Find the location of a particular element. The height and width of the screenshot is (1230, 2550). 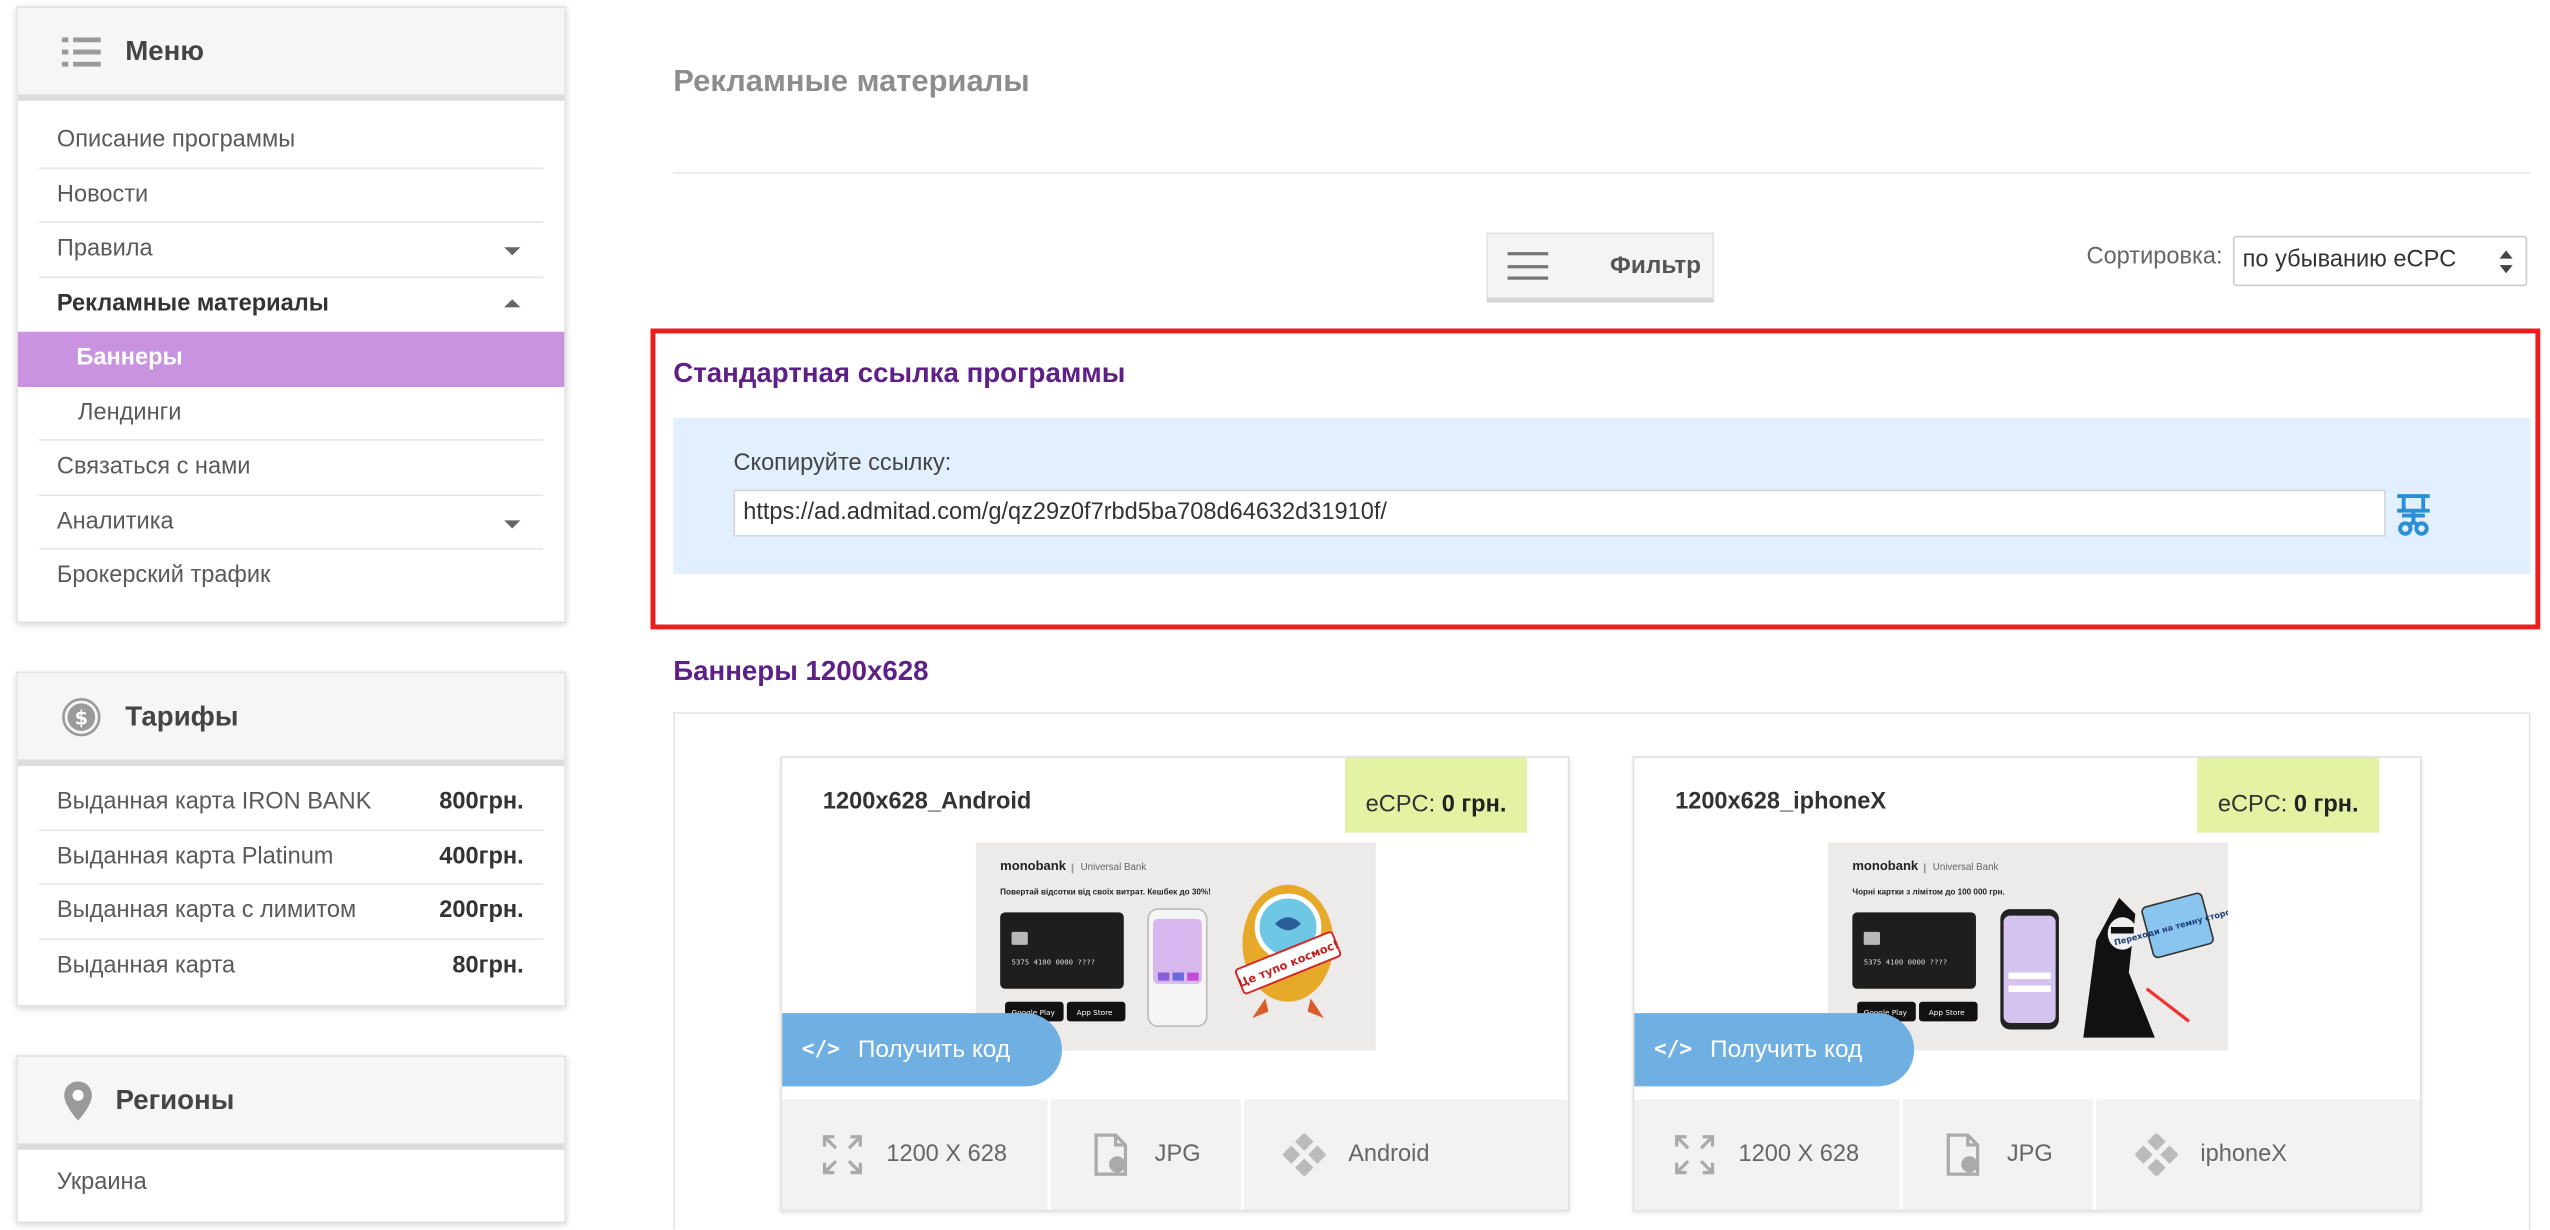

tariff-price: 400грн. is located at coordinates (481, 856).